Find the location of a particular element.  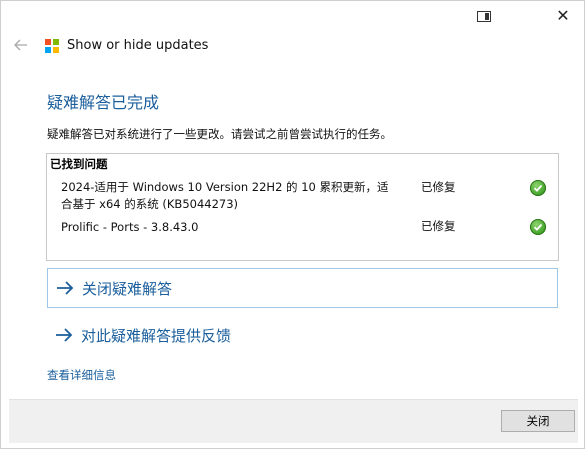

windows-logo-icon is located at coordinates (52, 46).